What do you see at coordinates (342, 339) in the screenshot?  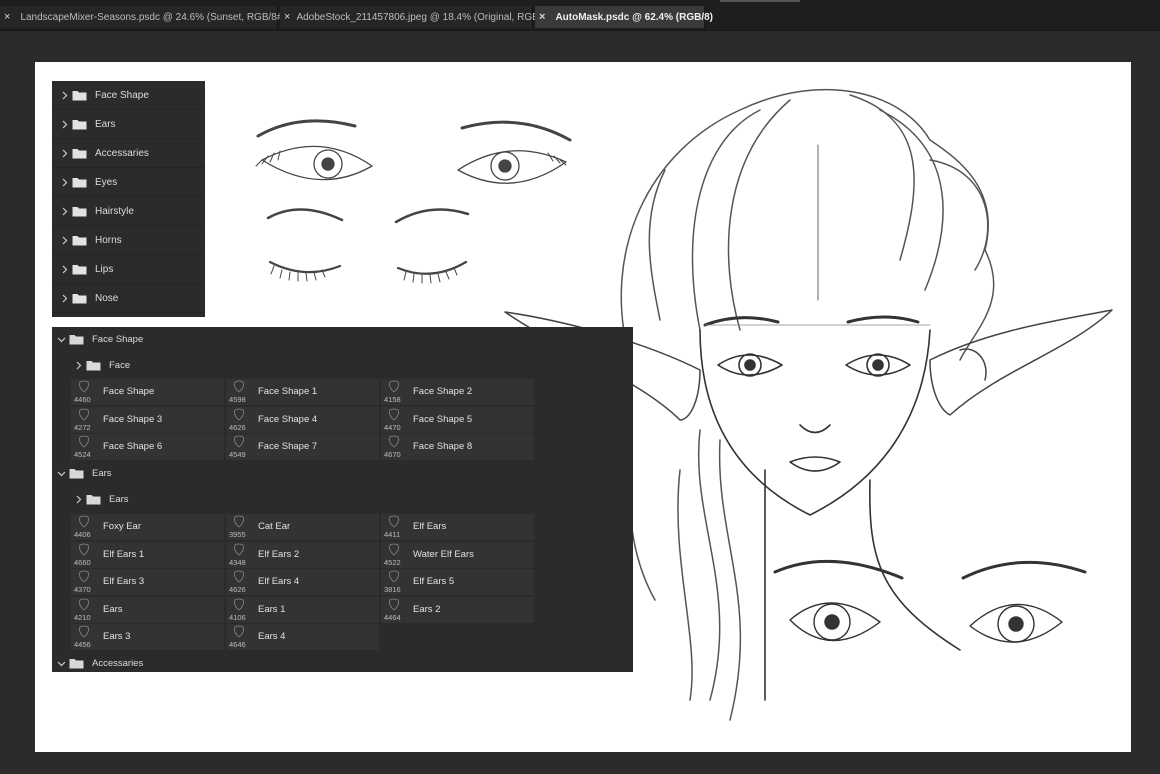 I see `group-face-shape: Face Shape` at bounding box center [342, 339].